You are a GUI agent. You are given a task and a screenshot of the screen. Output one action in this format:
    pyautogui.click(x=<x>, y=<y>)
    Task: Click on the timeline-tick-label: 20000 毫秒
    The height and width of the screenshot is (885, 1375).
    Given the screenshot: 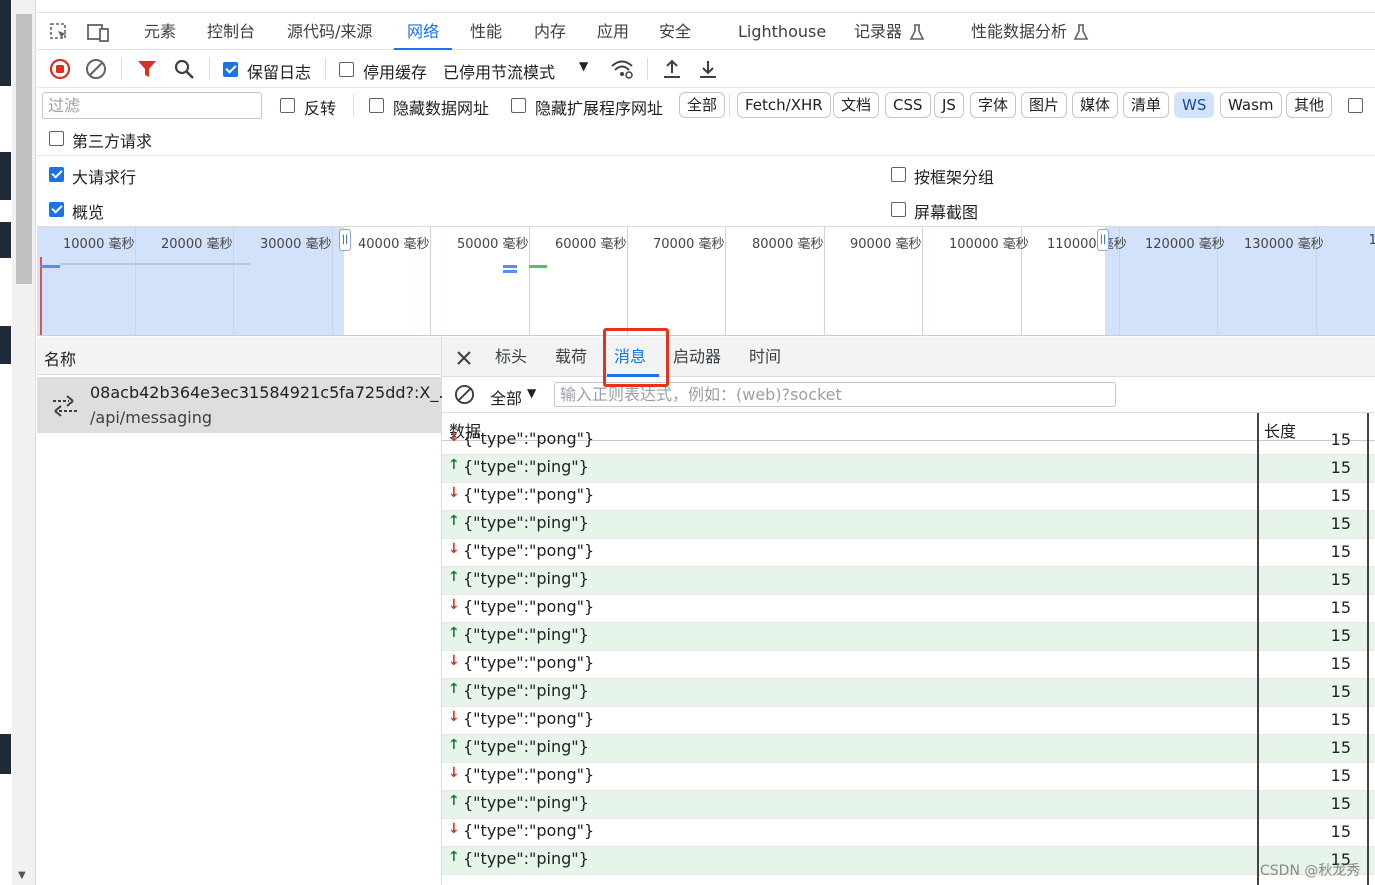 What is the action you would take?
    pyautogui.click(x=197, y=244)
    